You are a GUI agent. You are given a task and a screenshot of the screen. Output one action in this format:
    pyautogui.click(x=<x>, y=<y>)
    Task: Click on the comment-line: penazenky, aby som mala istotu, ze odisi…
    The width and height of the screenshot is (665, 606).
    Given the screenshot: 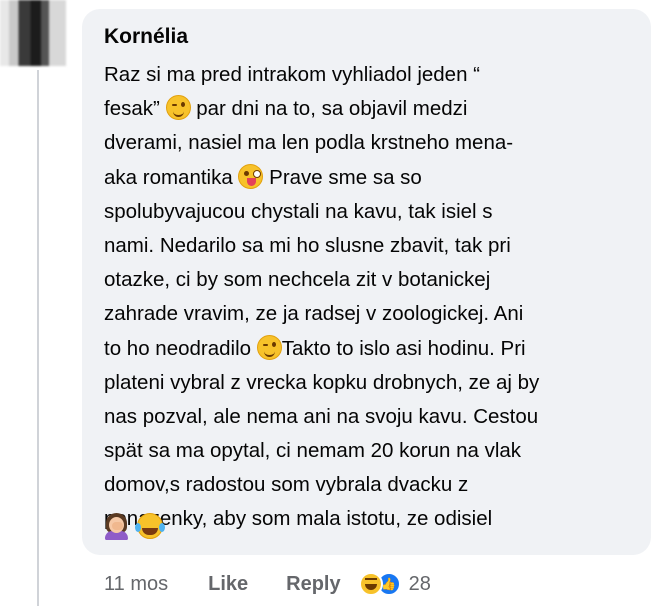 What is the action you would take?
    pyautogui.click(x=364, y=519)
    